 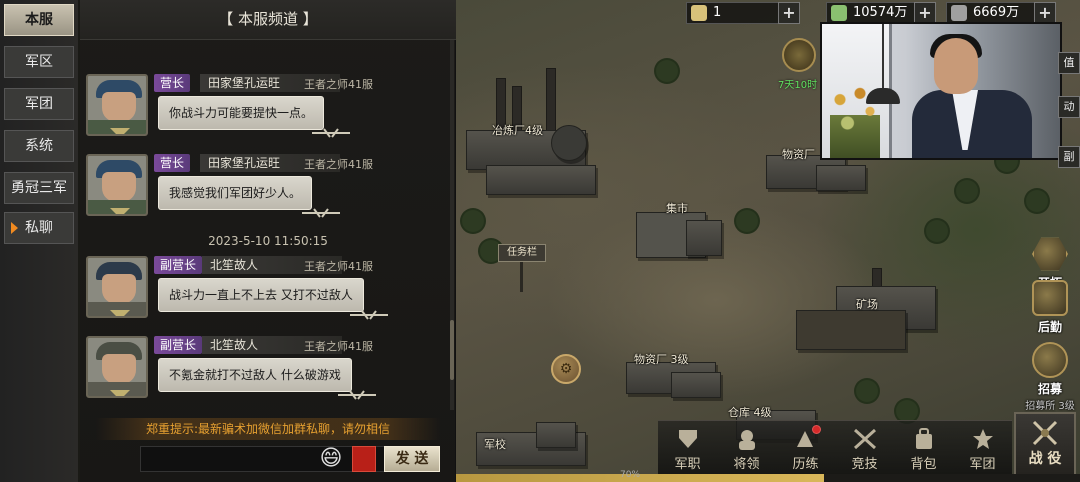 I want to click on loading-progress-bar, so click(x=768, y=478).